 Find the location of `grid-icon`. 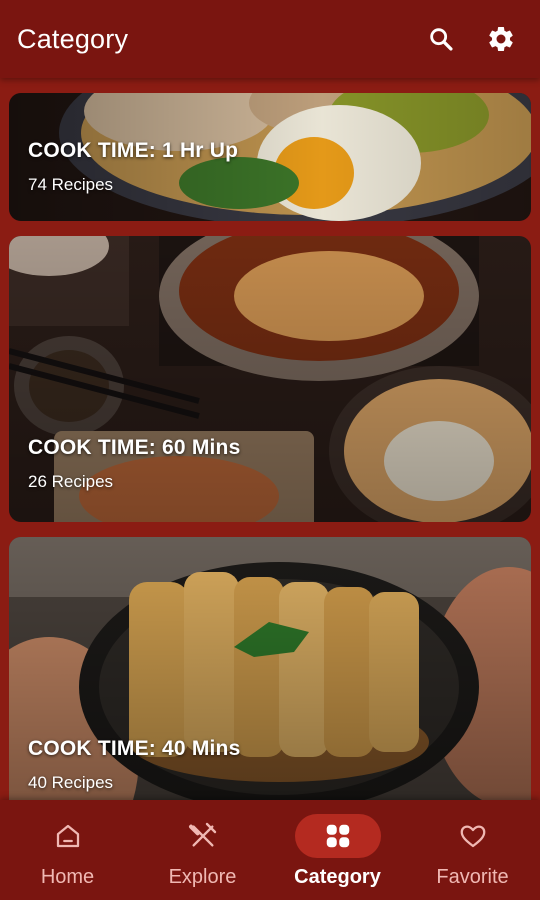

grid-icon is located at coordinates (337, 836).